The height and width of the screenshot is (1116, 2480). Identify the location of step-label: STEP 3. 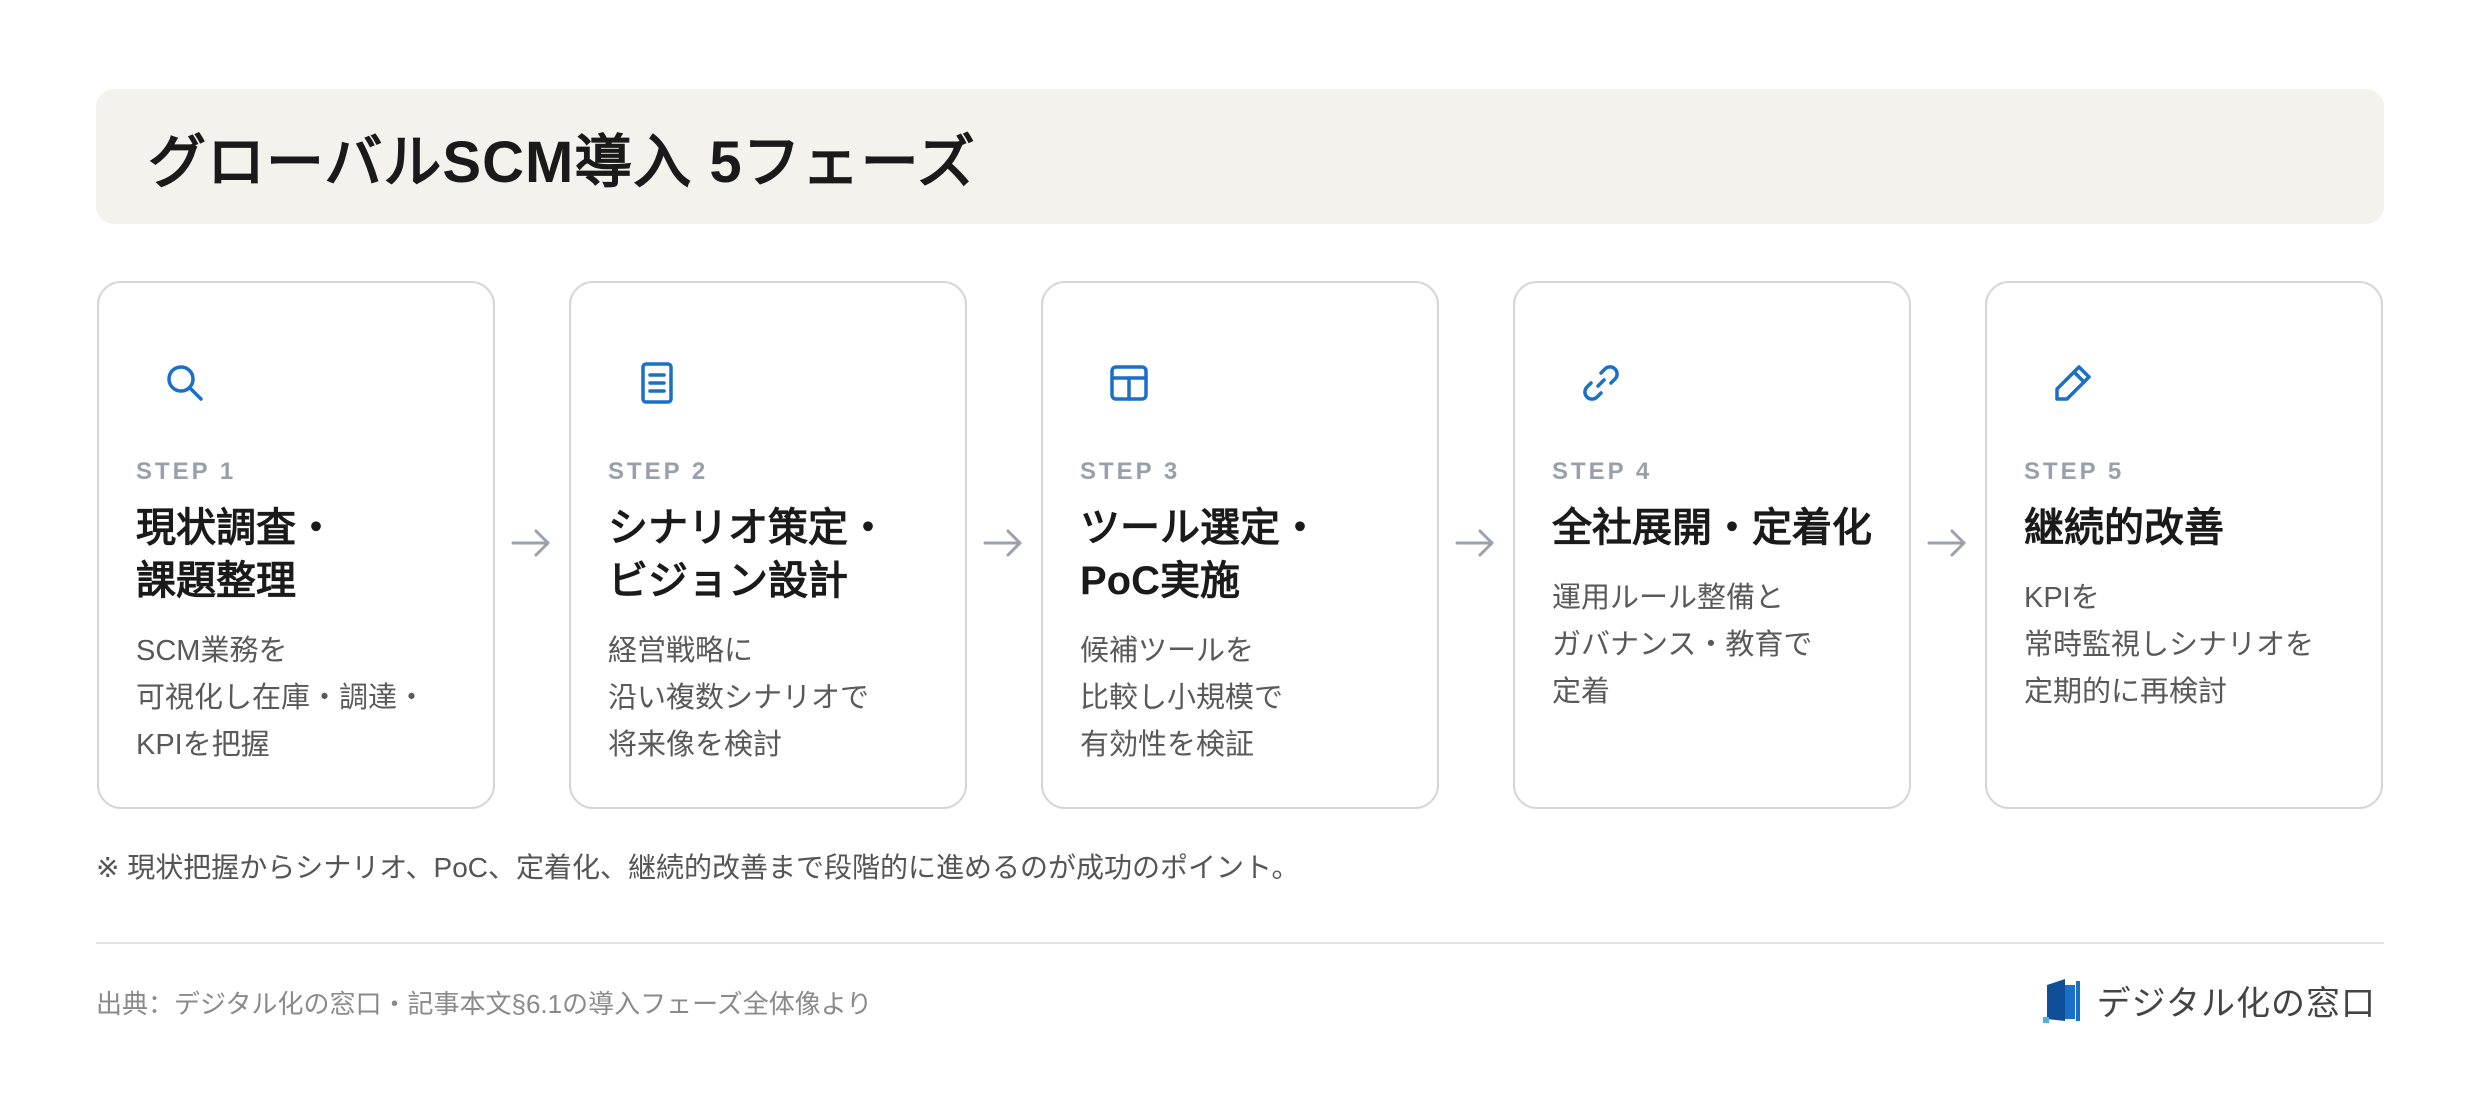
(1130, 471).